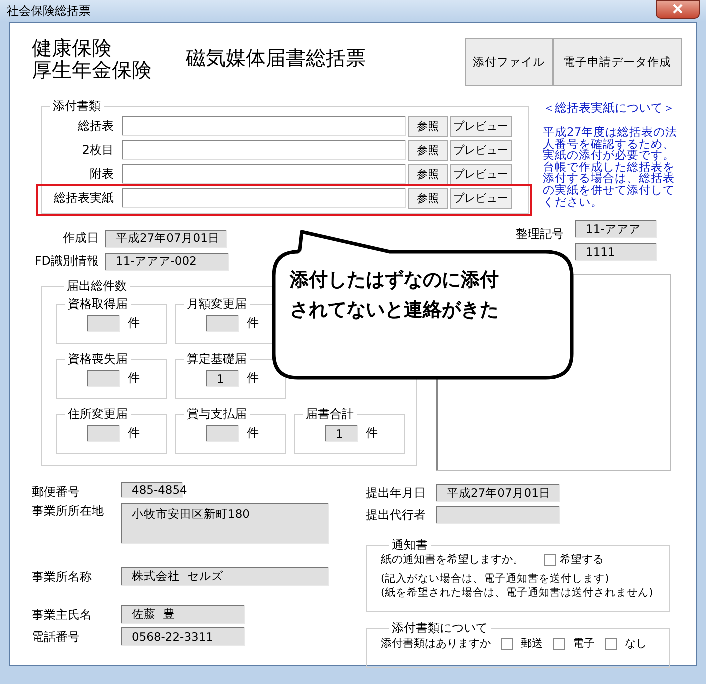 This screenshot has height=684, width=706. Describe the element at coordinates (440, 628) in the screenshot. I see `group-legend: 添付書類について` at that location.